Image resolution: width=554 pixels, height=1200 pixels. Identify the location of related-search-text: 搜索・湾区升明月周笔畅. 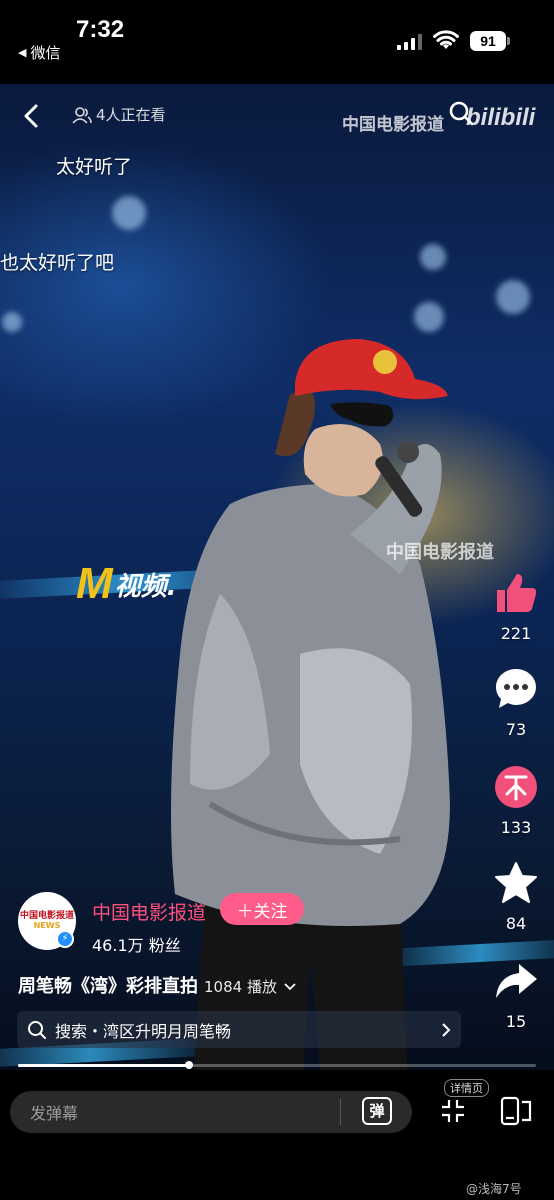
(143, 1031).